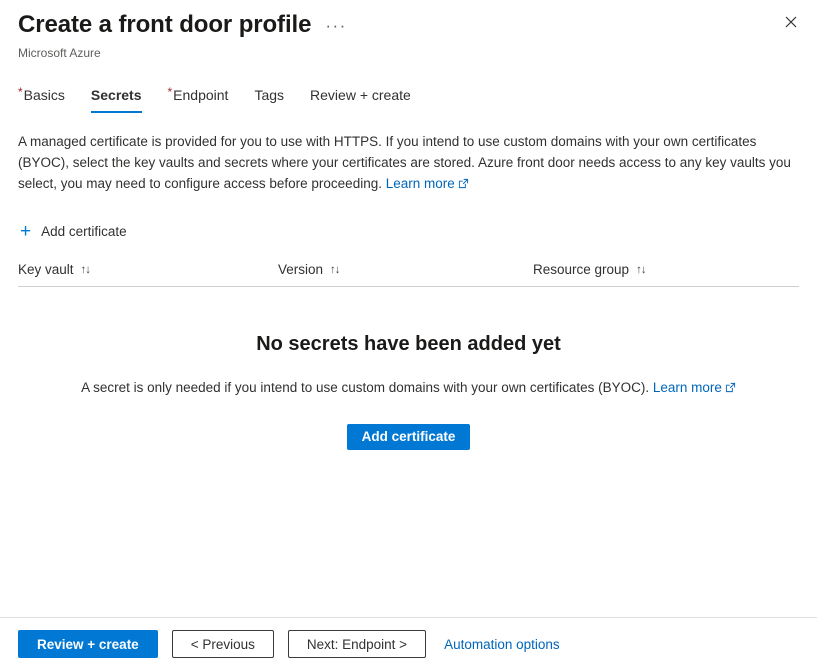  I want to click on tab-review-create: Review + create, so click(360, 99).